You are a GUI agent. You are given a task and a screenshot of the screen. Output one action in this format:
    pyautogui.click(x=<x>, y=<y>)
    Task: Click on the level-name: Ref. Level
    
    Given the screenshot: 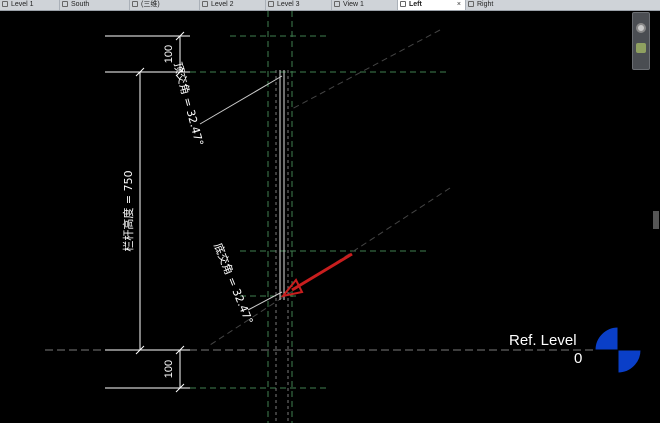 What is the action you would take?
    pyautogui.click(x=543, y=340)
    